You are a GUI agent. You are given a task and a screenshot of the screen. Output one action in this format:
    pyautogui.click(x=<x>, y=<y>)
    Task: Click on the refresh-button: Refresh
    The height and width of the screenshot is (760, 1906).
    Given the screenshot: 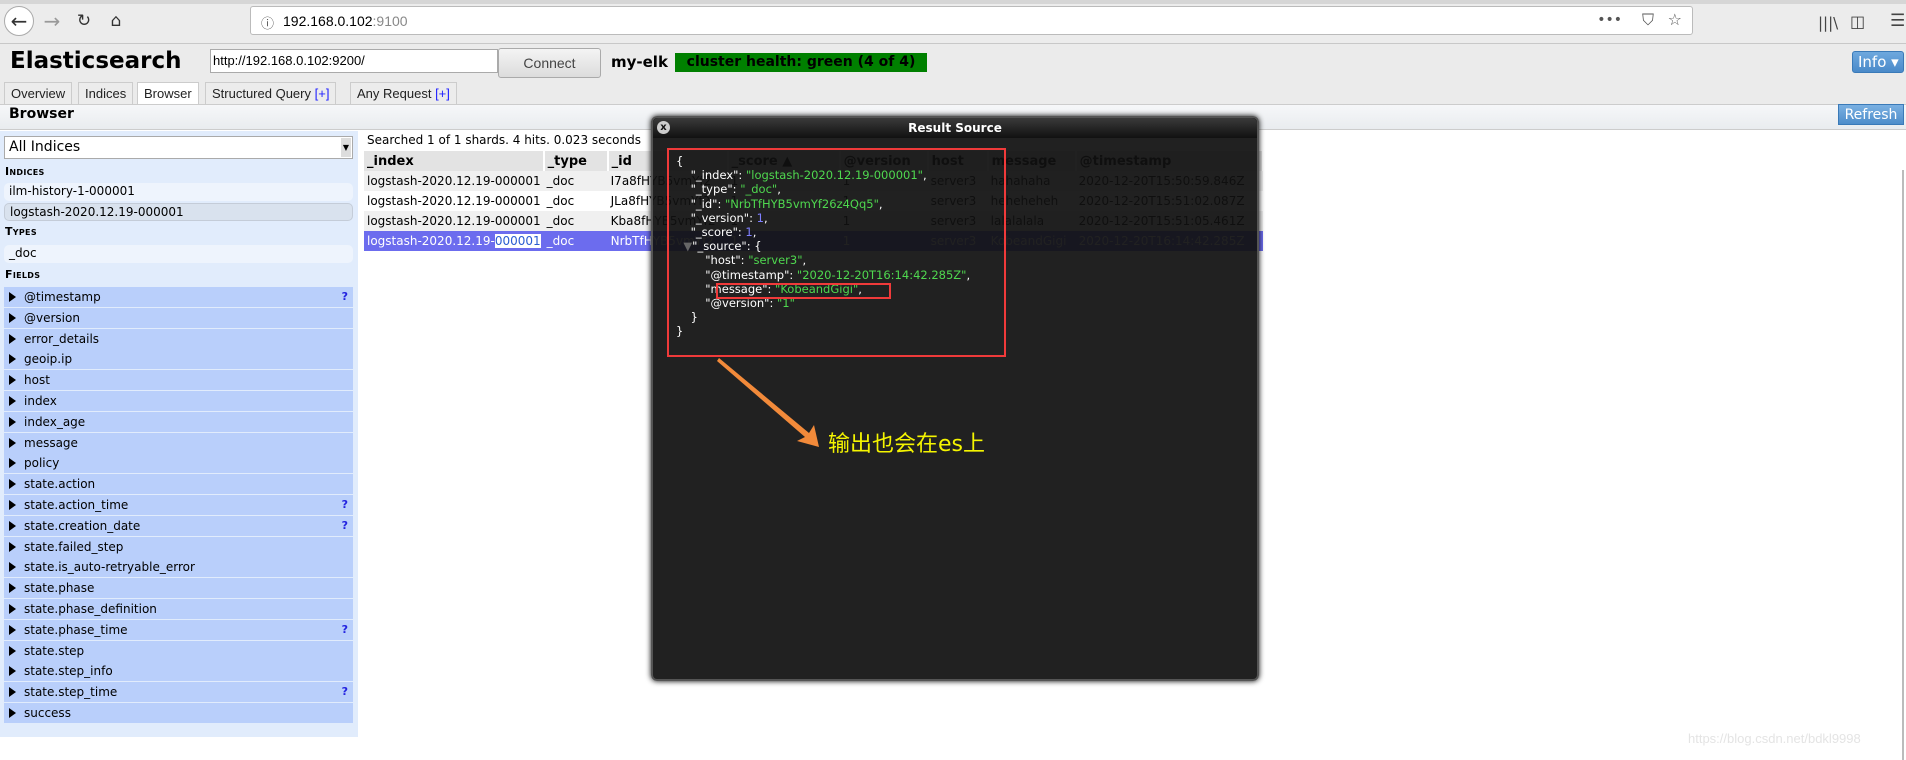 What is the action you would take?
    pyautogui.click(x=1871, y=114)
    